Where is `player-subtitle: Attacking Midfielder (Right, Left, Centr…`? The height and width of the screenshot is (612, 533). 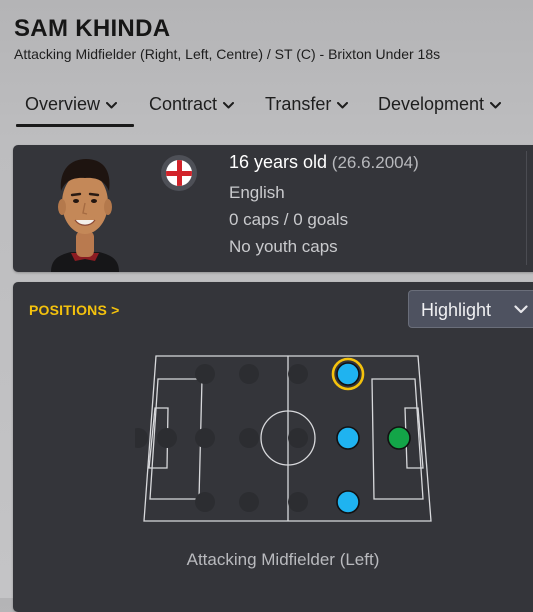 player-subtitle: Attacking Midfielder (Right, Left, Centr… is located at coordinates (227, 54).